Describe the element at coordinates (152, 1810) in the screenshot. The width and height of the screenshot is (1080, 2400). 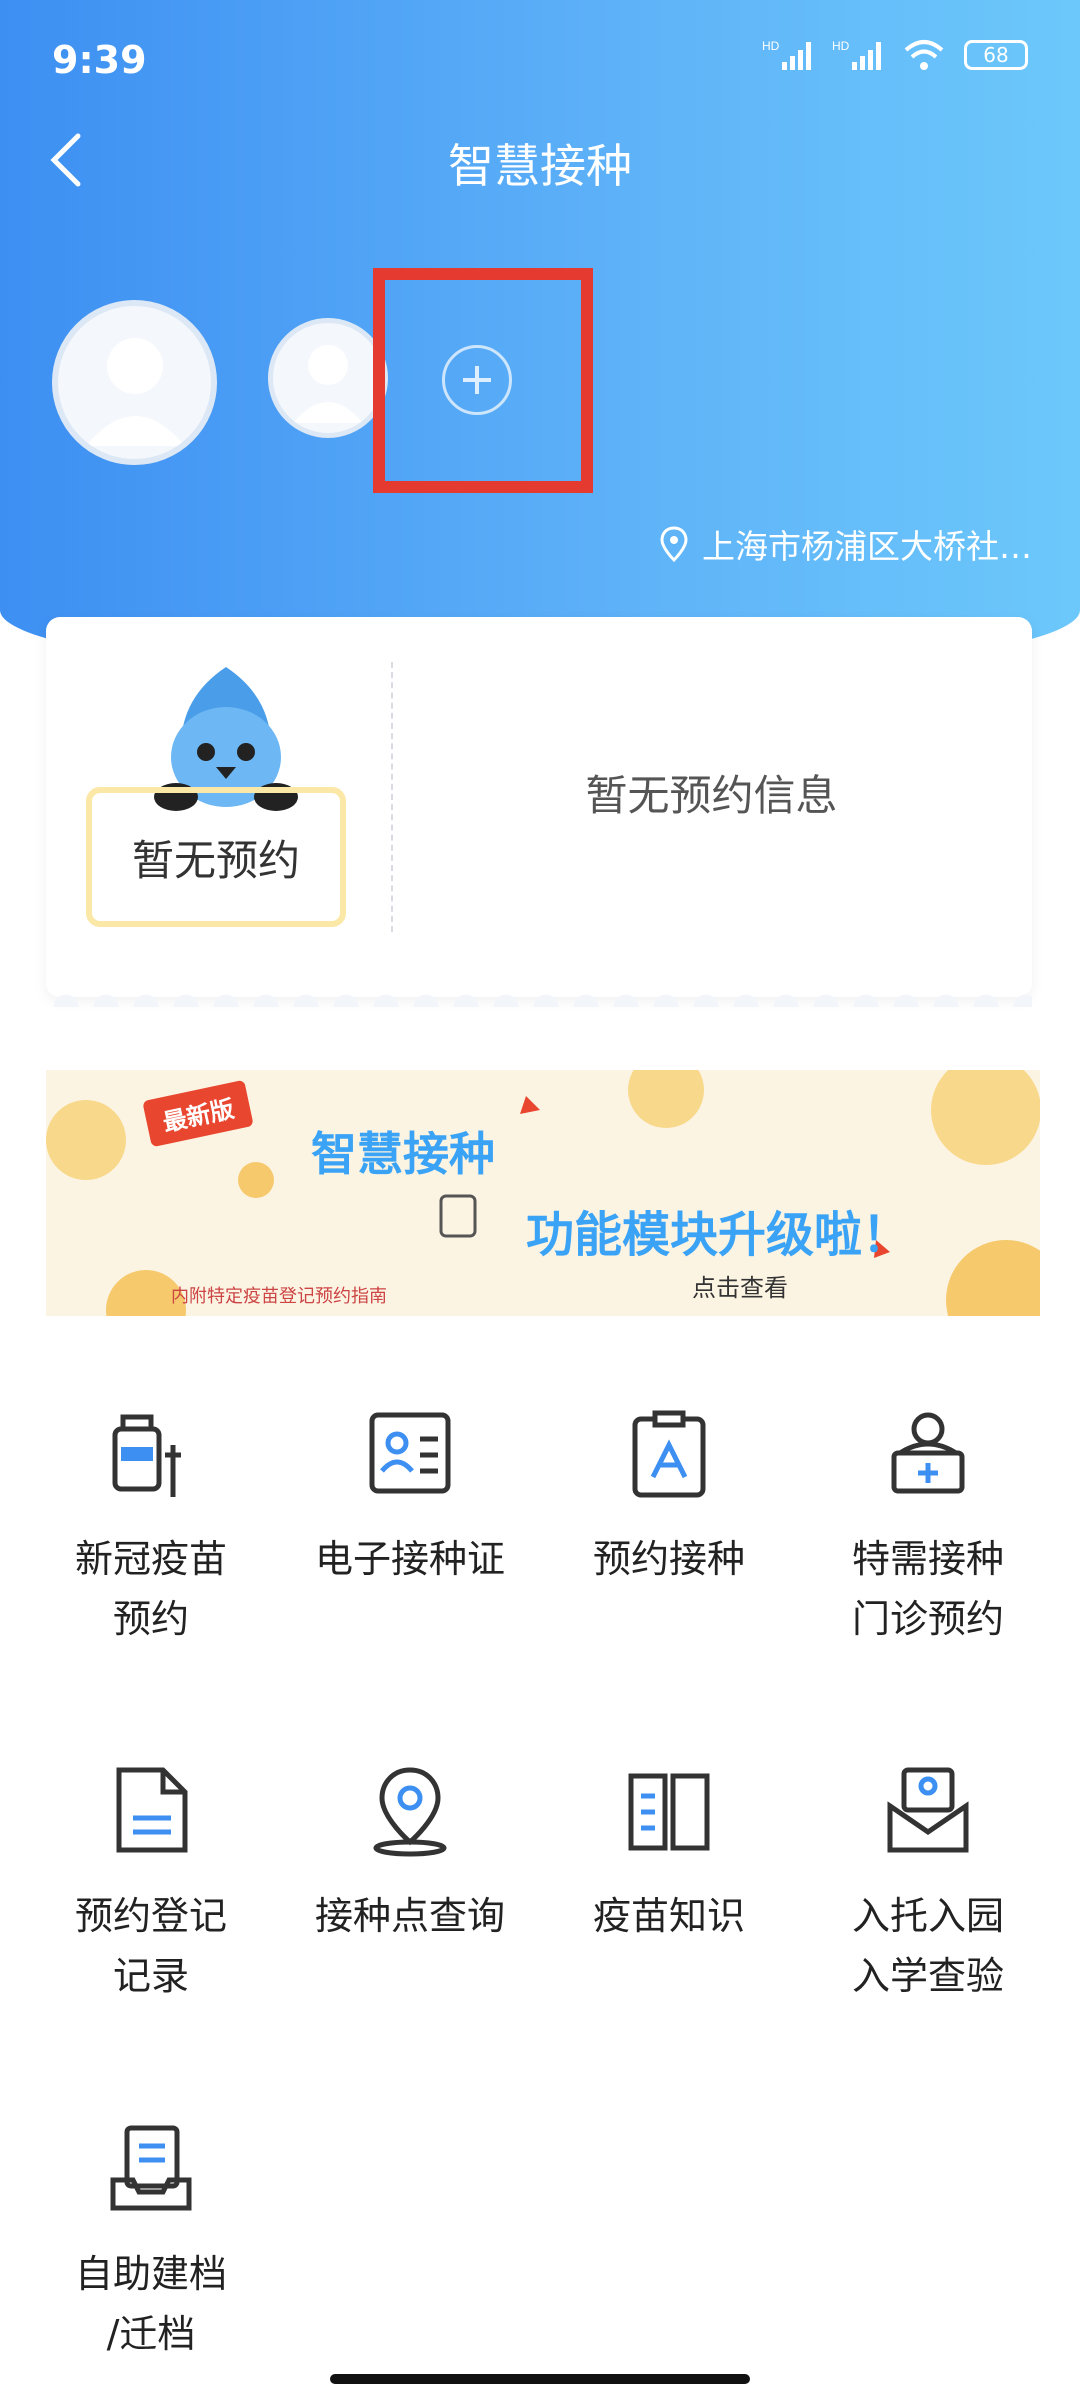
I see `document-icon` at that location.